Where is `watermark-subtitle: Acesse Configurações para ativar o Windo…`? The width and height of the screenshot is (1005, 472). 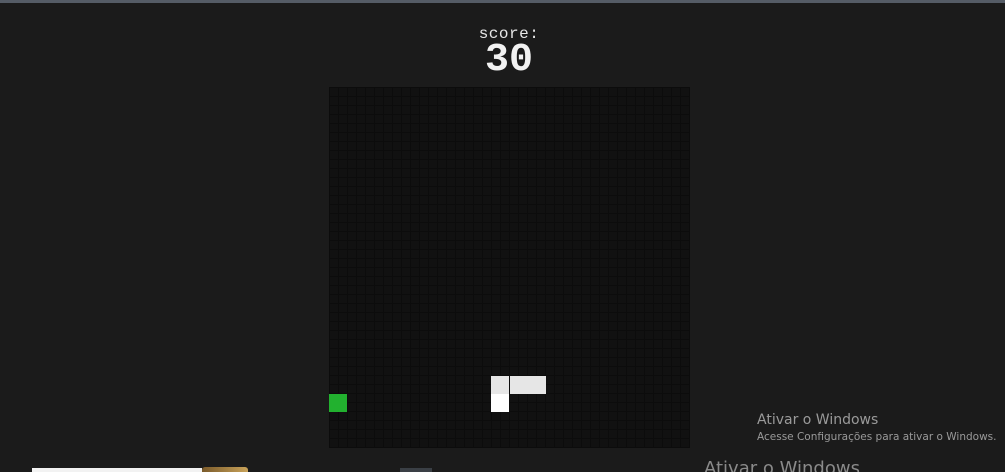
watermark-subtitle: Acesse Configurações para ativar o Windo… is located at coordinates (877, 437).